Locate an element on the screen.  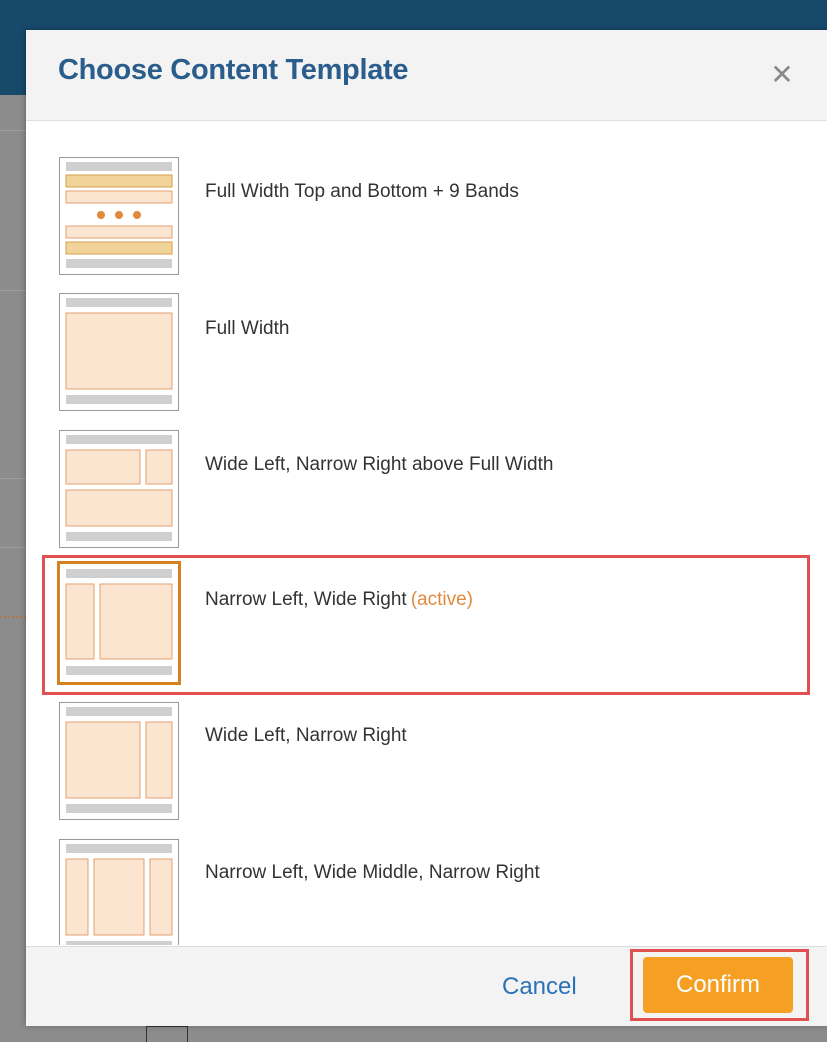
template-label: Wide Left, Narrow Right is located at coordinates (306, 735).